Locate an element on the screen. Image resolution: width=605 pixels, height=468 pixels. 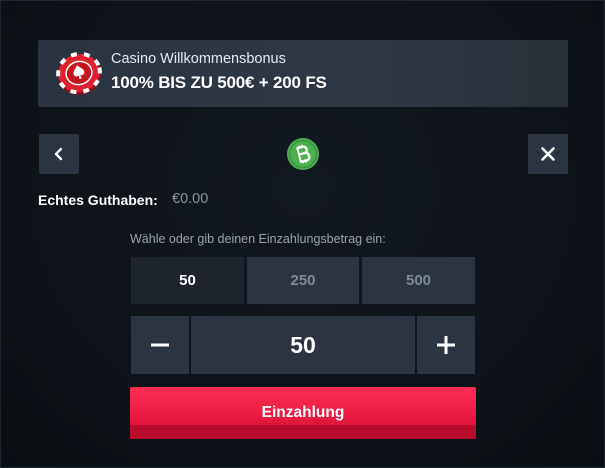
deposit-amount-input is located at coordinates (303, 345).